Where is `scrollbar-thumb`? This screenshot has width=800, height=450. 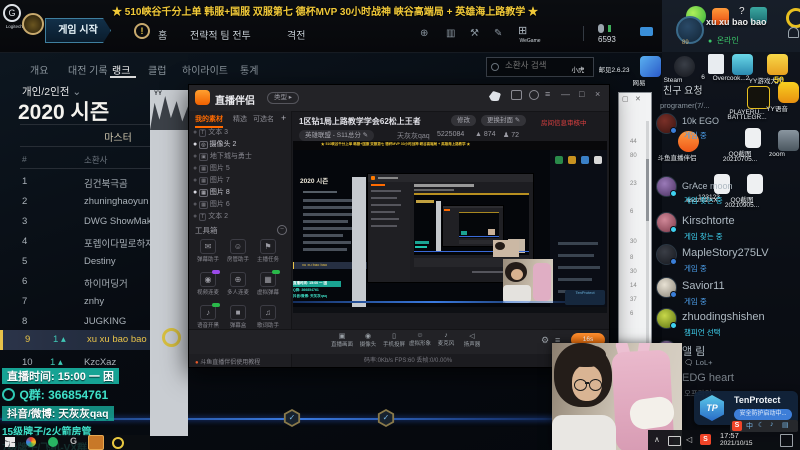
scrollbar-thumb is located at coordinates (647, 190).